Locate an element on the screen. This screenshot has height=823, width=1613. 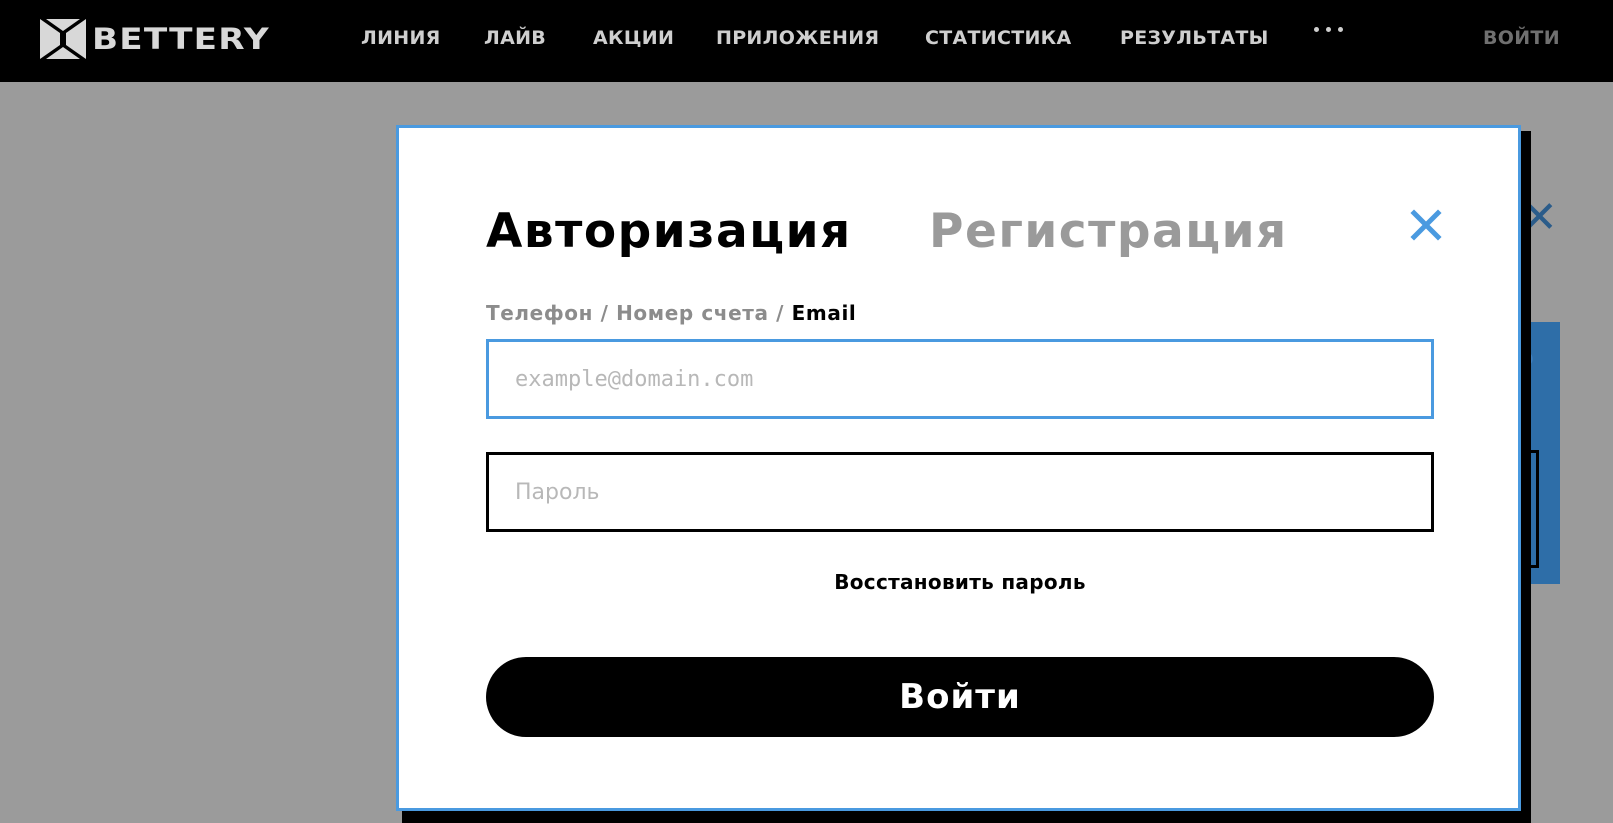
close-icon is located at coordinates (1426, 225).